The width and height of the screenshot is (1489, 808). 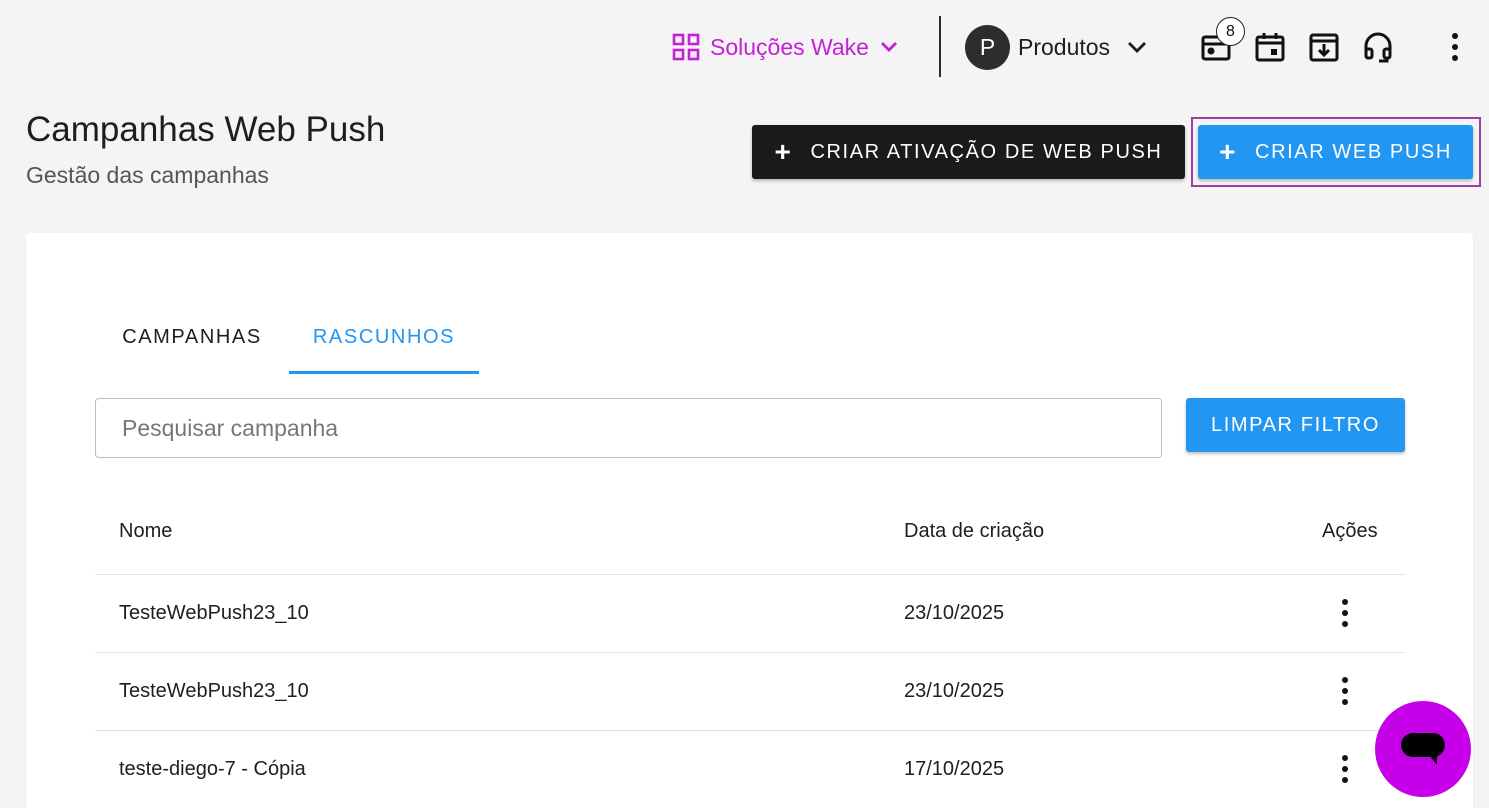 What do you see at coordinates (212, 769) in the screenshot?
I see `row-name: teste-diego-7 - Cópia` at bounding box center [212, 769].